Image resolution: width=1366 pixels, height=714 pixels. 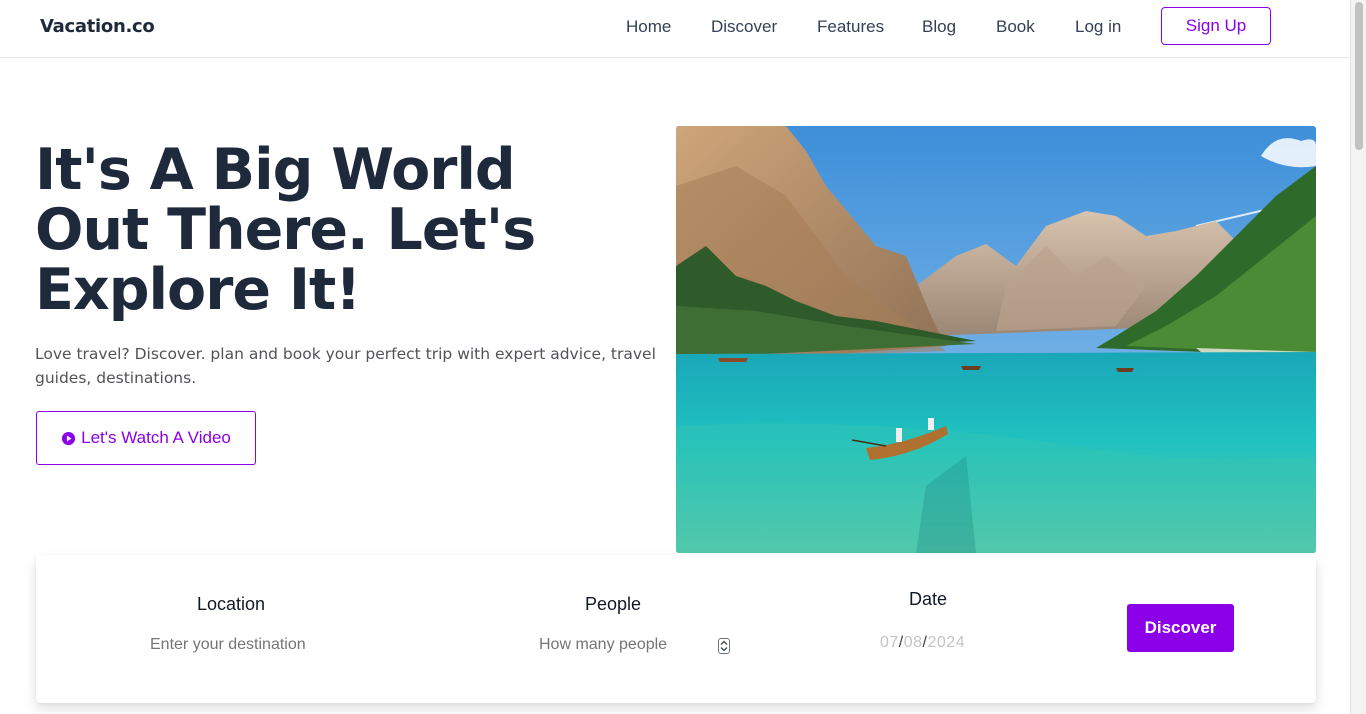 What do you see at coordinates (198, 290) in the screenshot?
I see `hero-title-line-3: Explore It!` at bounding box center [198, 290].